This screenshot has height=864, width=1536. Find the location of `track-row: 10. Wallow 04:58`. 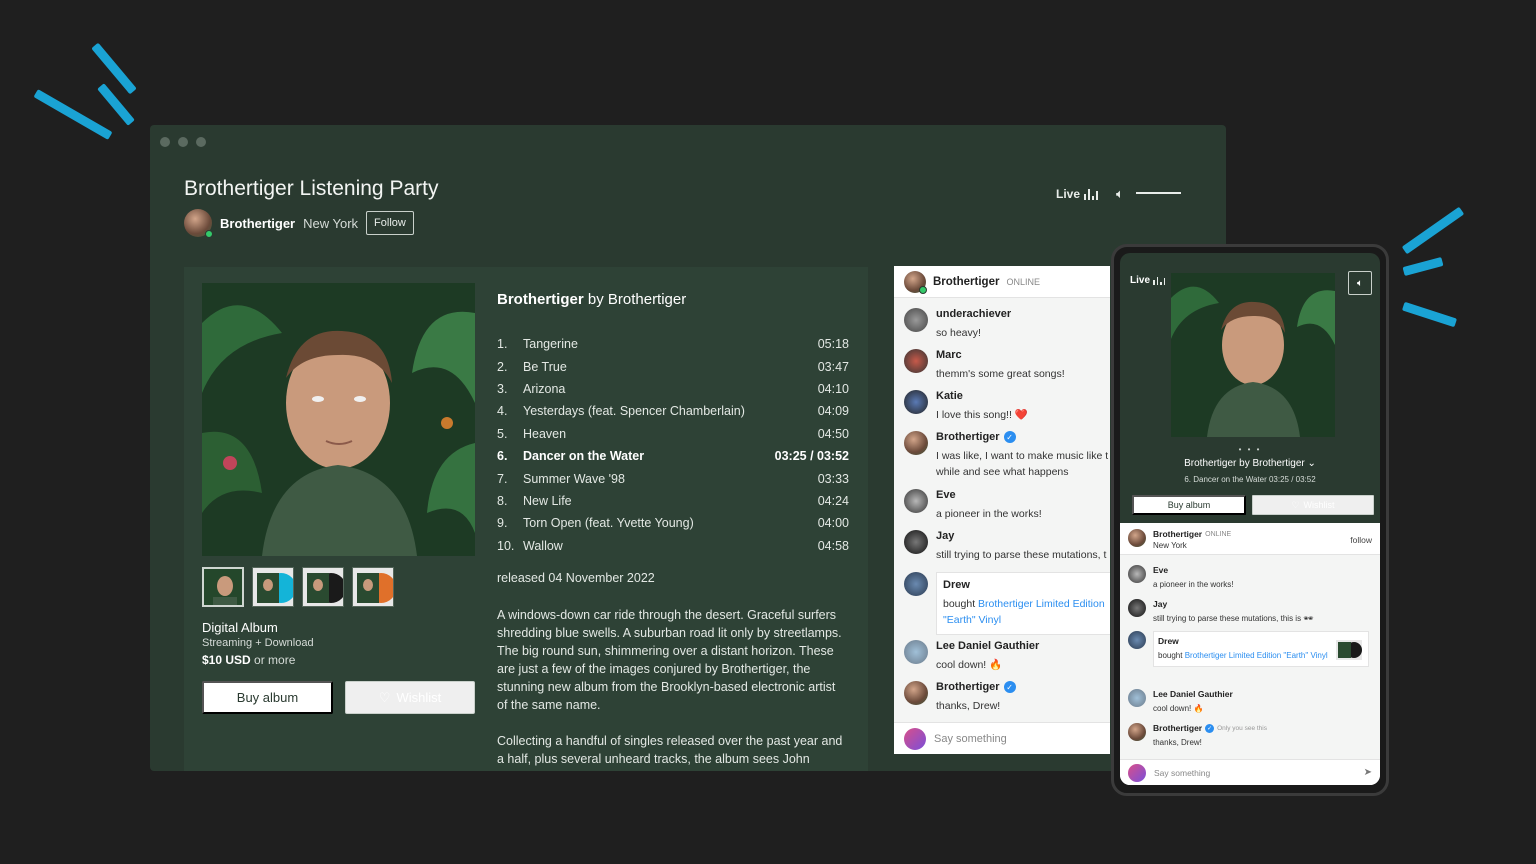

track-row: 10. Wallow 04:58 is located at coordinates (673, 546).